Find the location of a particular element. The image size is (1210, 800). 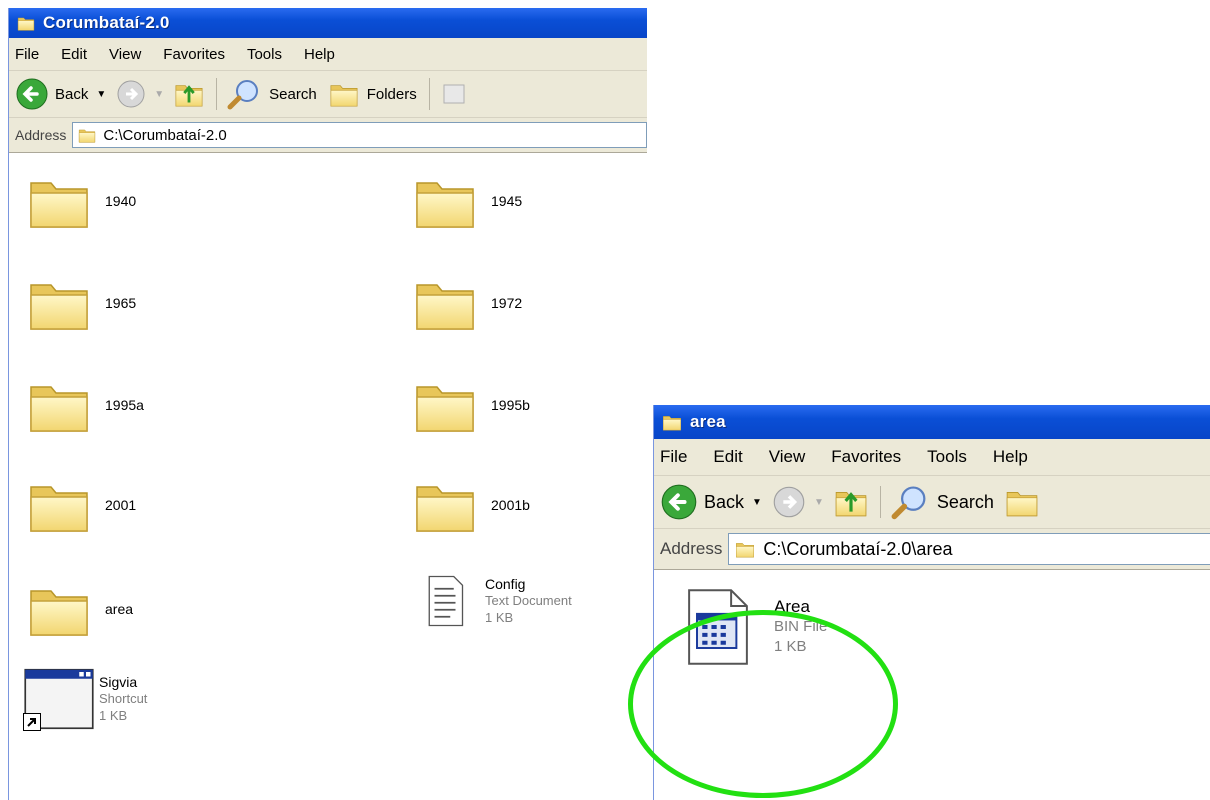

title-bar: area is located at coordinates (932, 422).